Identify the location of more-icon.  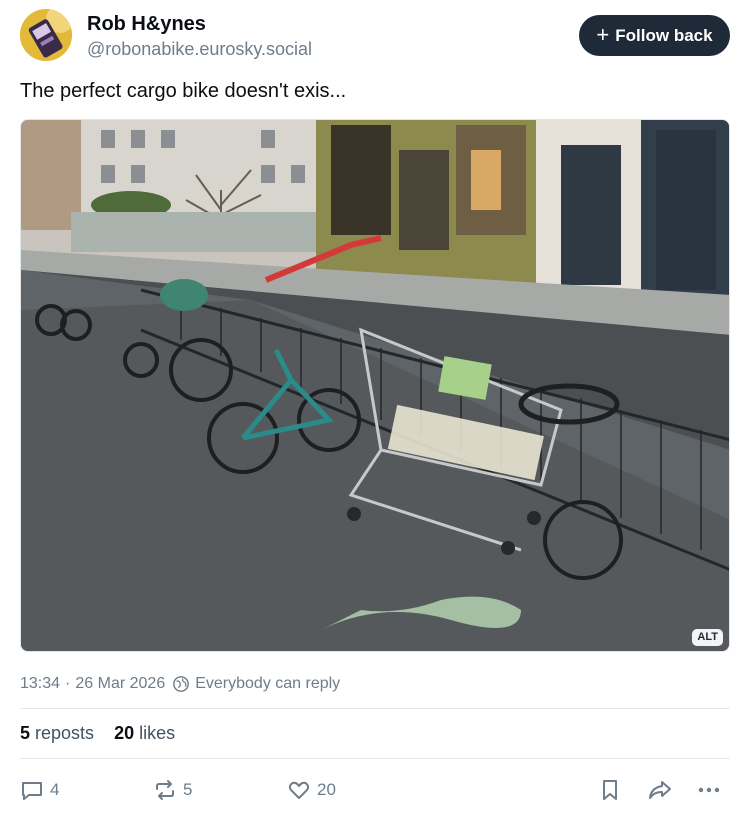
(709, 790).